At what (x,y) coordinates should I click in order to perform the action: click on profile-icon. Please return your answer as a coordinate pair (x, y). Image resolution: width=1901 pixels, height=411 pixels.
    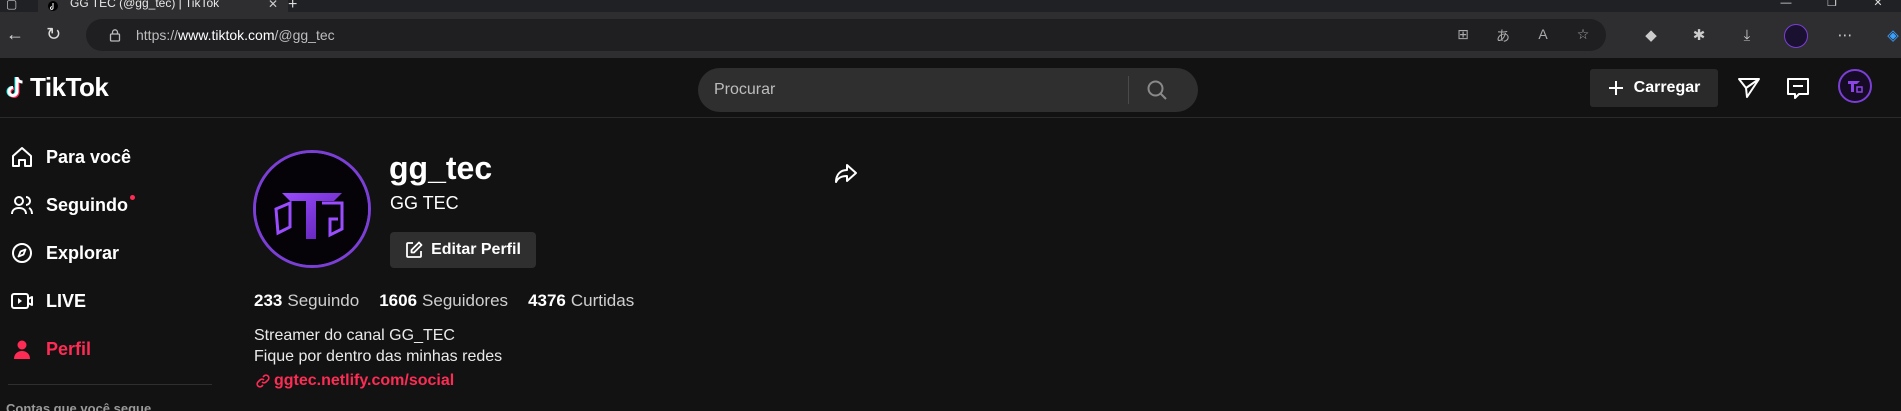
    Looking at the image, I should click on (22, 349).